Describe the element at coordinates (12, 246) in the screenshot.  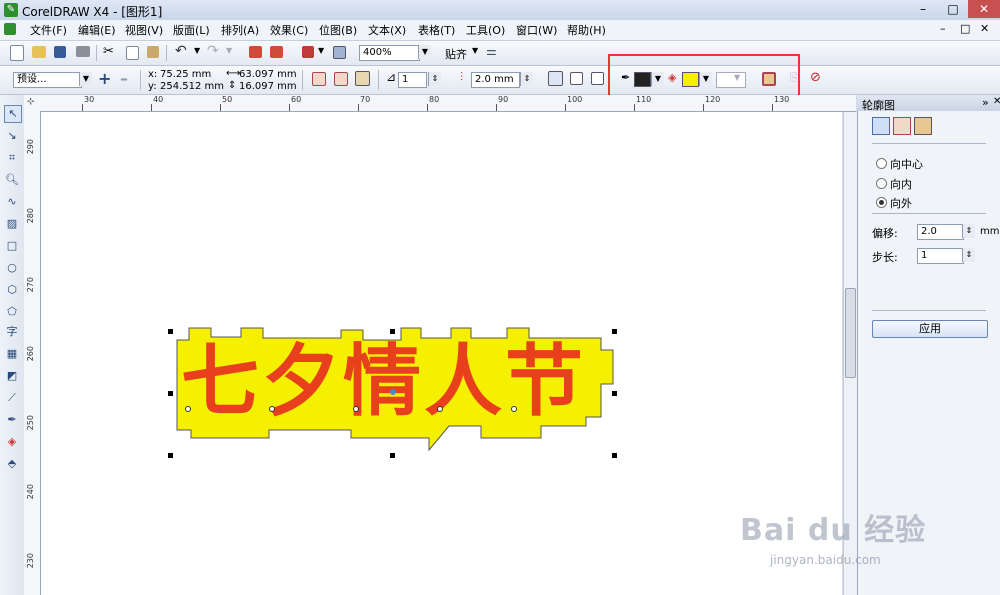
I see `rectangle-tool-icon: □` at that location.